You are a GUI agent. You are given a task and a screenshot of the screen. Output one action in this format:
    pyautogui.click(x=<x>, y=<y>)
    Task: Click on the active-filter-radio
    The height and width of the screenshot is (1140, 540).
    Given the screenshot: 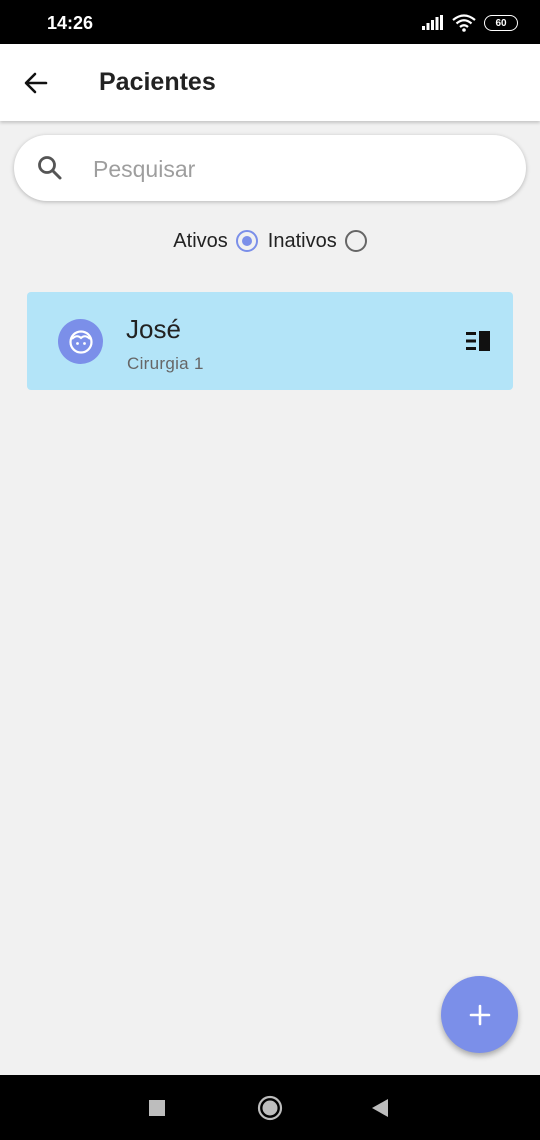 What is the action you would take?
    pyautogui.click(x=246, y=241)
    